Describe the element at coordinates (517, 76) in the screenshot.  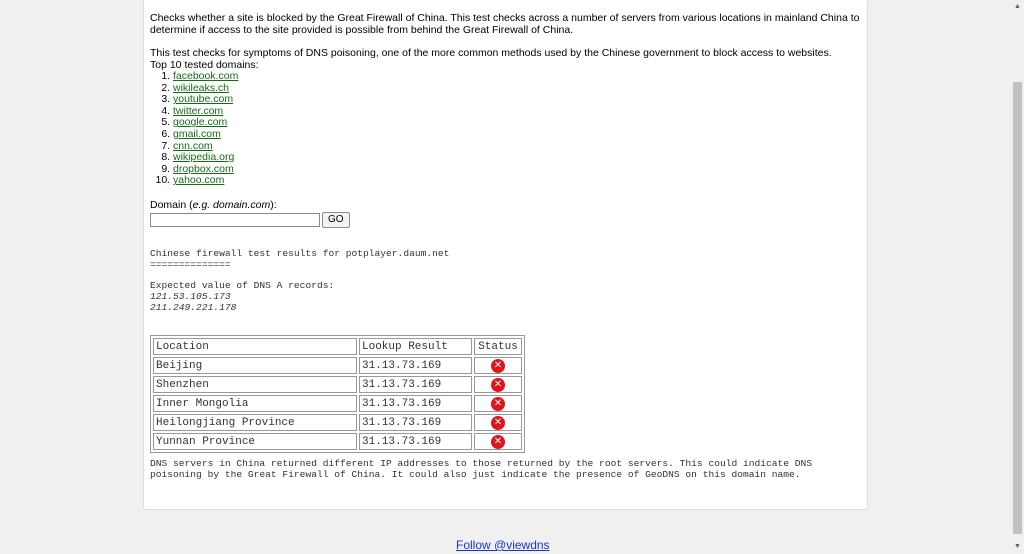
I see `list-item: facebook.com` at that location.